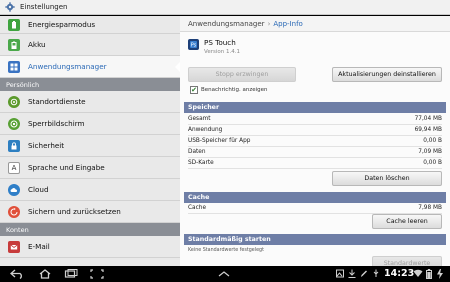 This screenshot has height=282, width=450. I want to click on storage-row: Gesamt 77,04 MB, so click(315, 120).